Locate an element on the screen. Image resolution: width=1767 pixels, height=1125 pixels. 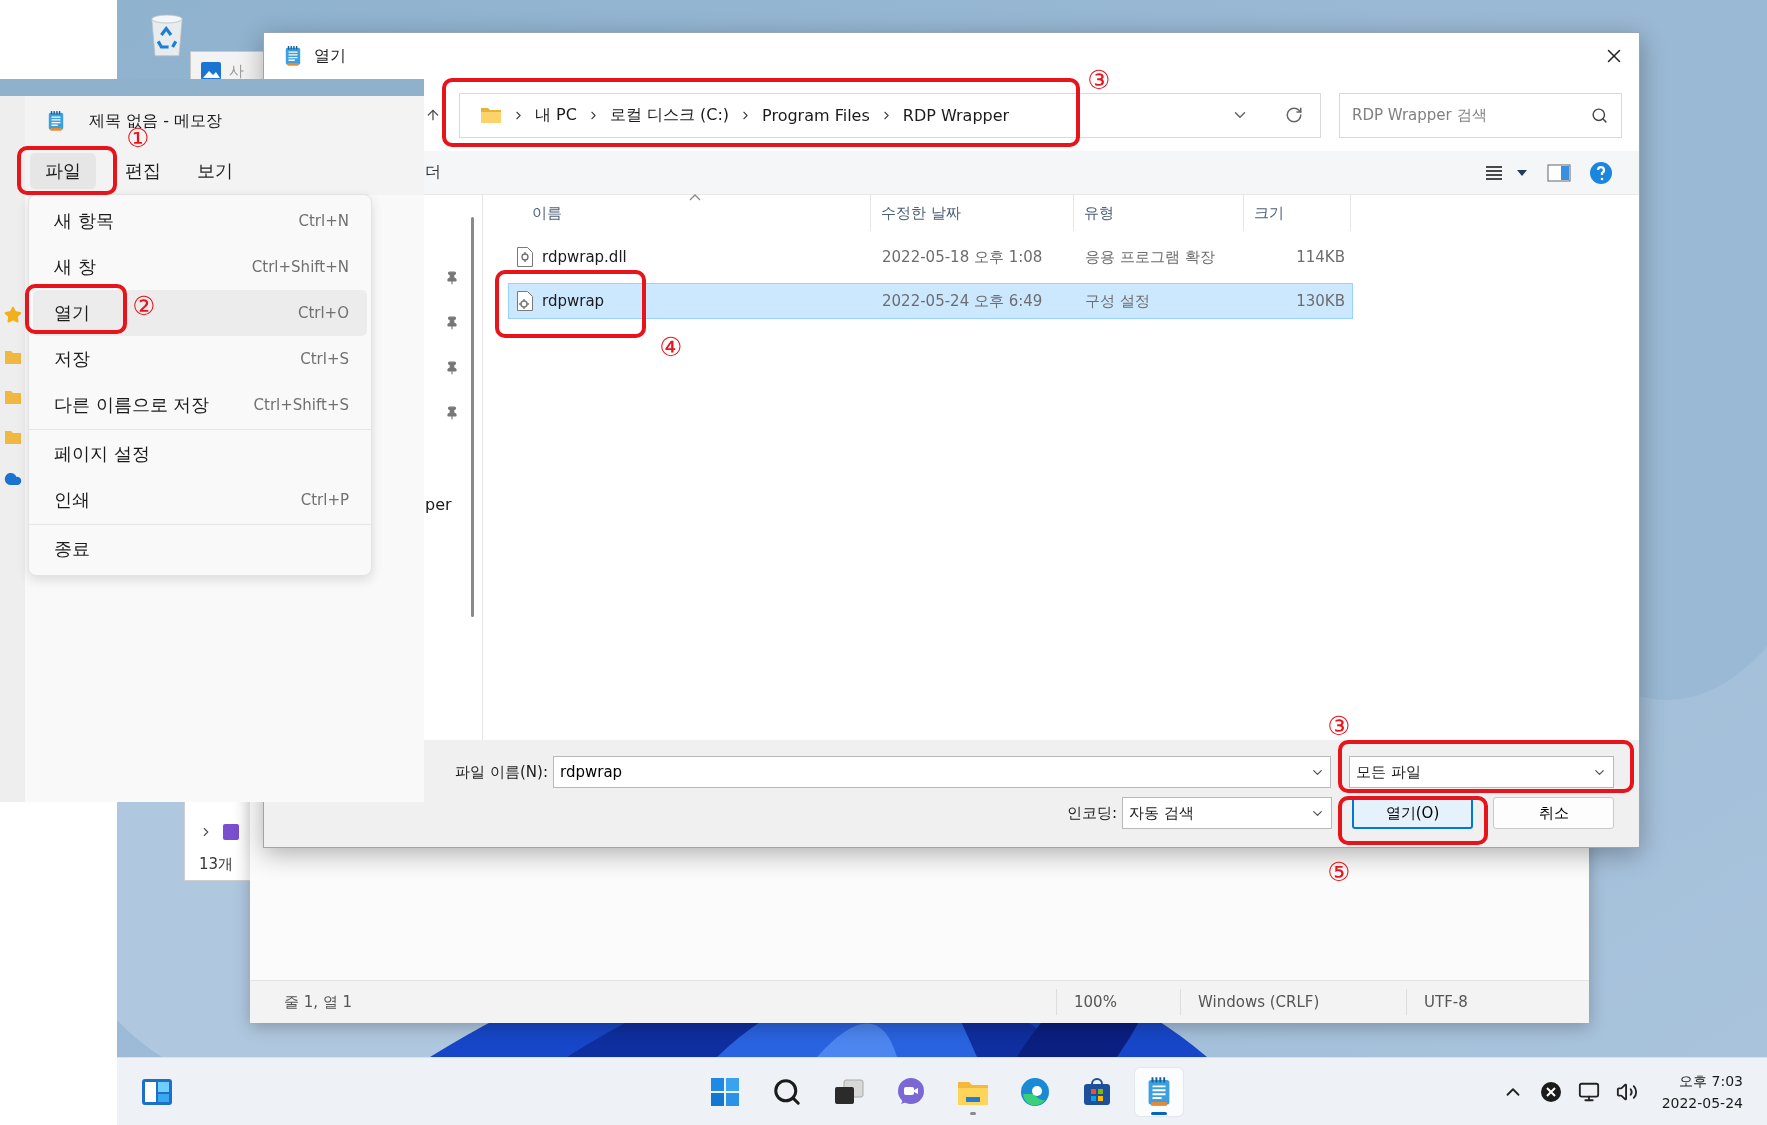
toolbar-button: 더 is located at coordinates (433, 172).